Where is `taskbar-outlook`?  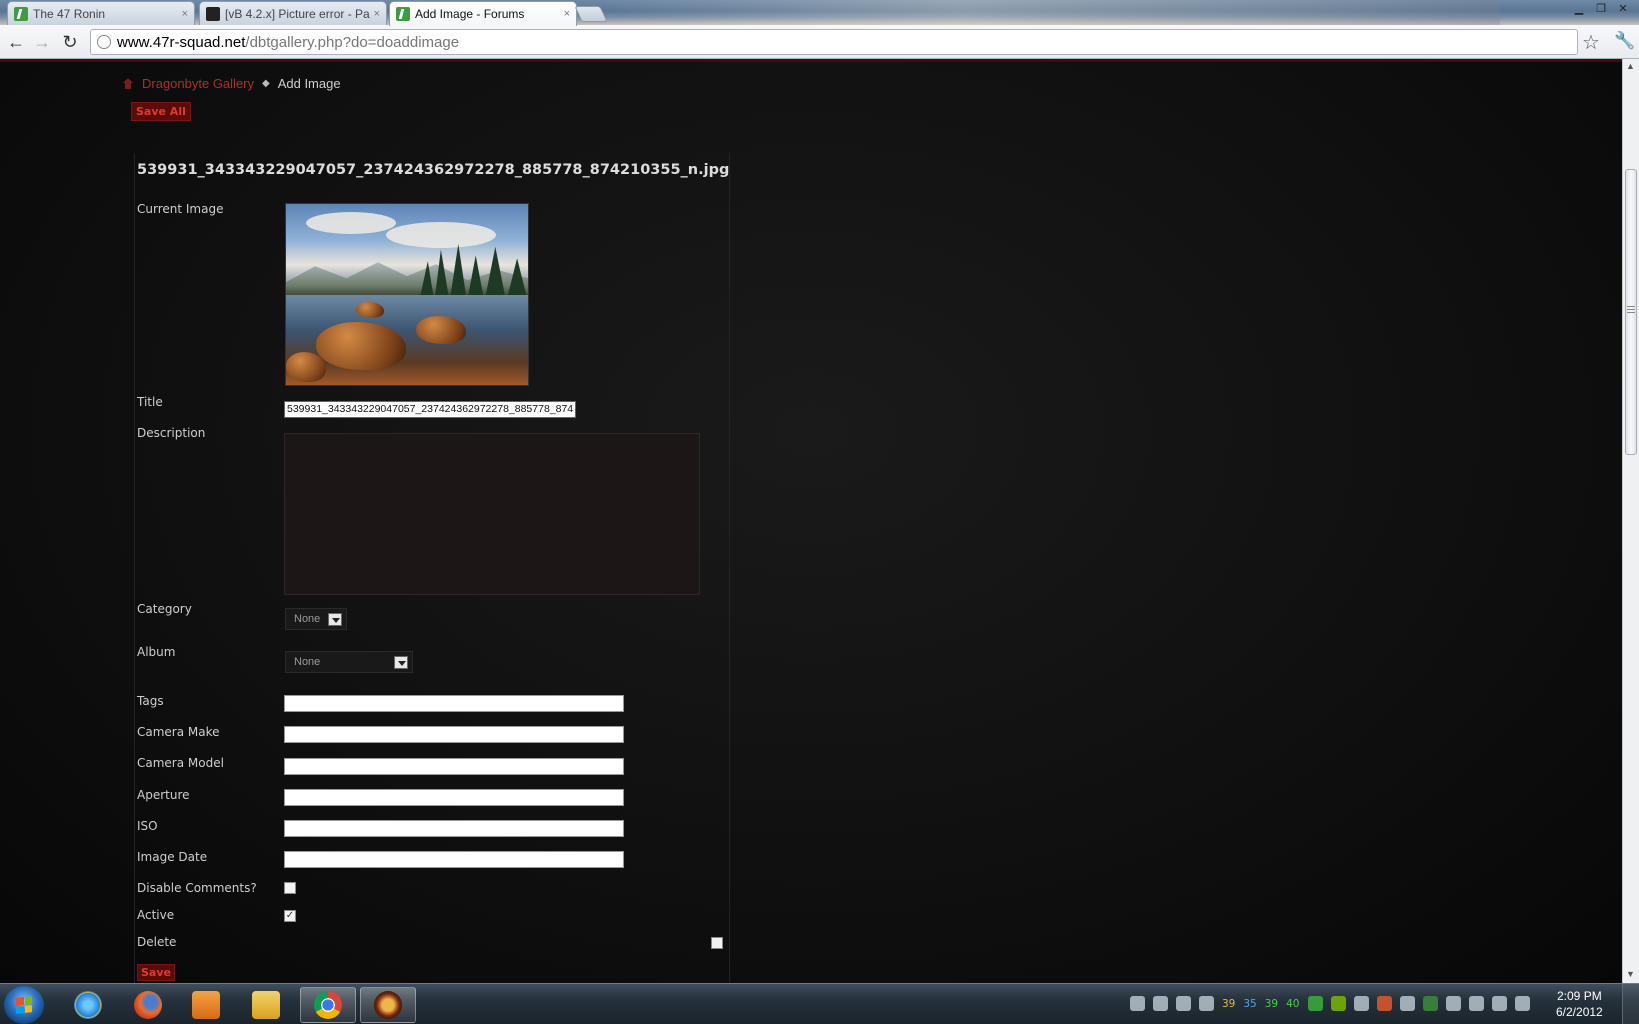
taskbar-outlook is located at coordinates (266, 1005).